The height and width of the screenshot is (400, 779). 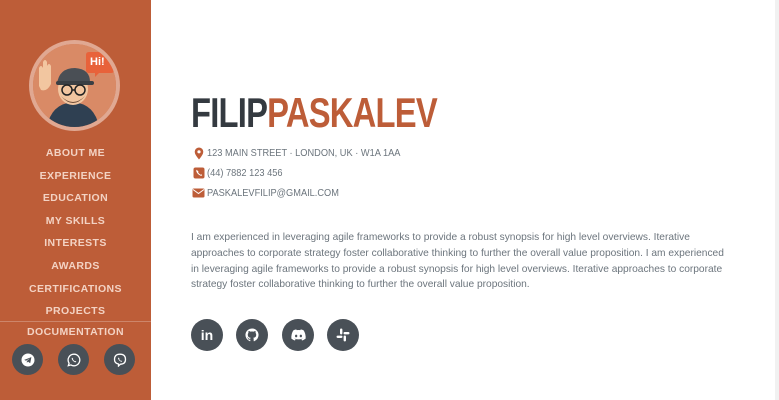 I want to click on nav-item-interests: INTERESTS, so click(x=75, y=243).